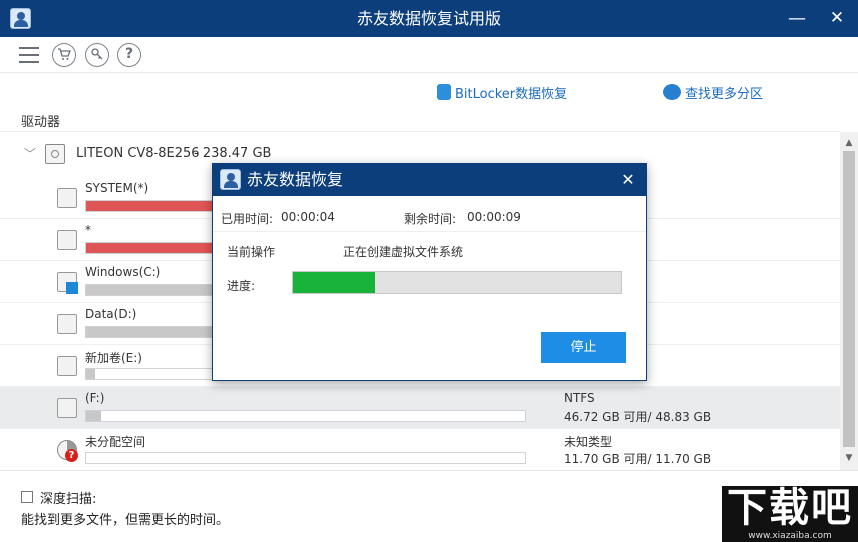  What do you see at coordinates (790, 536) in the screenshot?
I see `watermark-url: www.xiazaiba.com` at bounding box center [790, 536].